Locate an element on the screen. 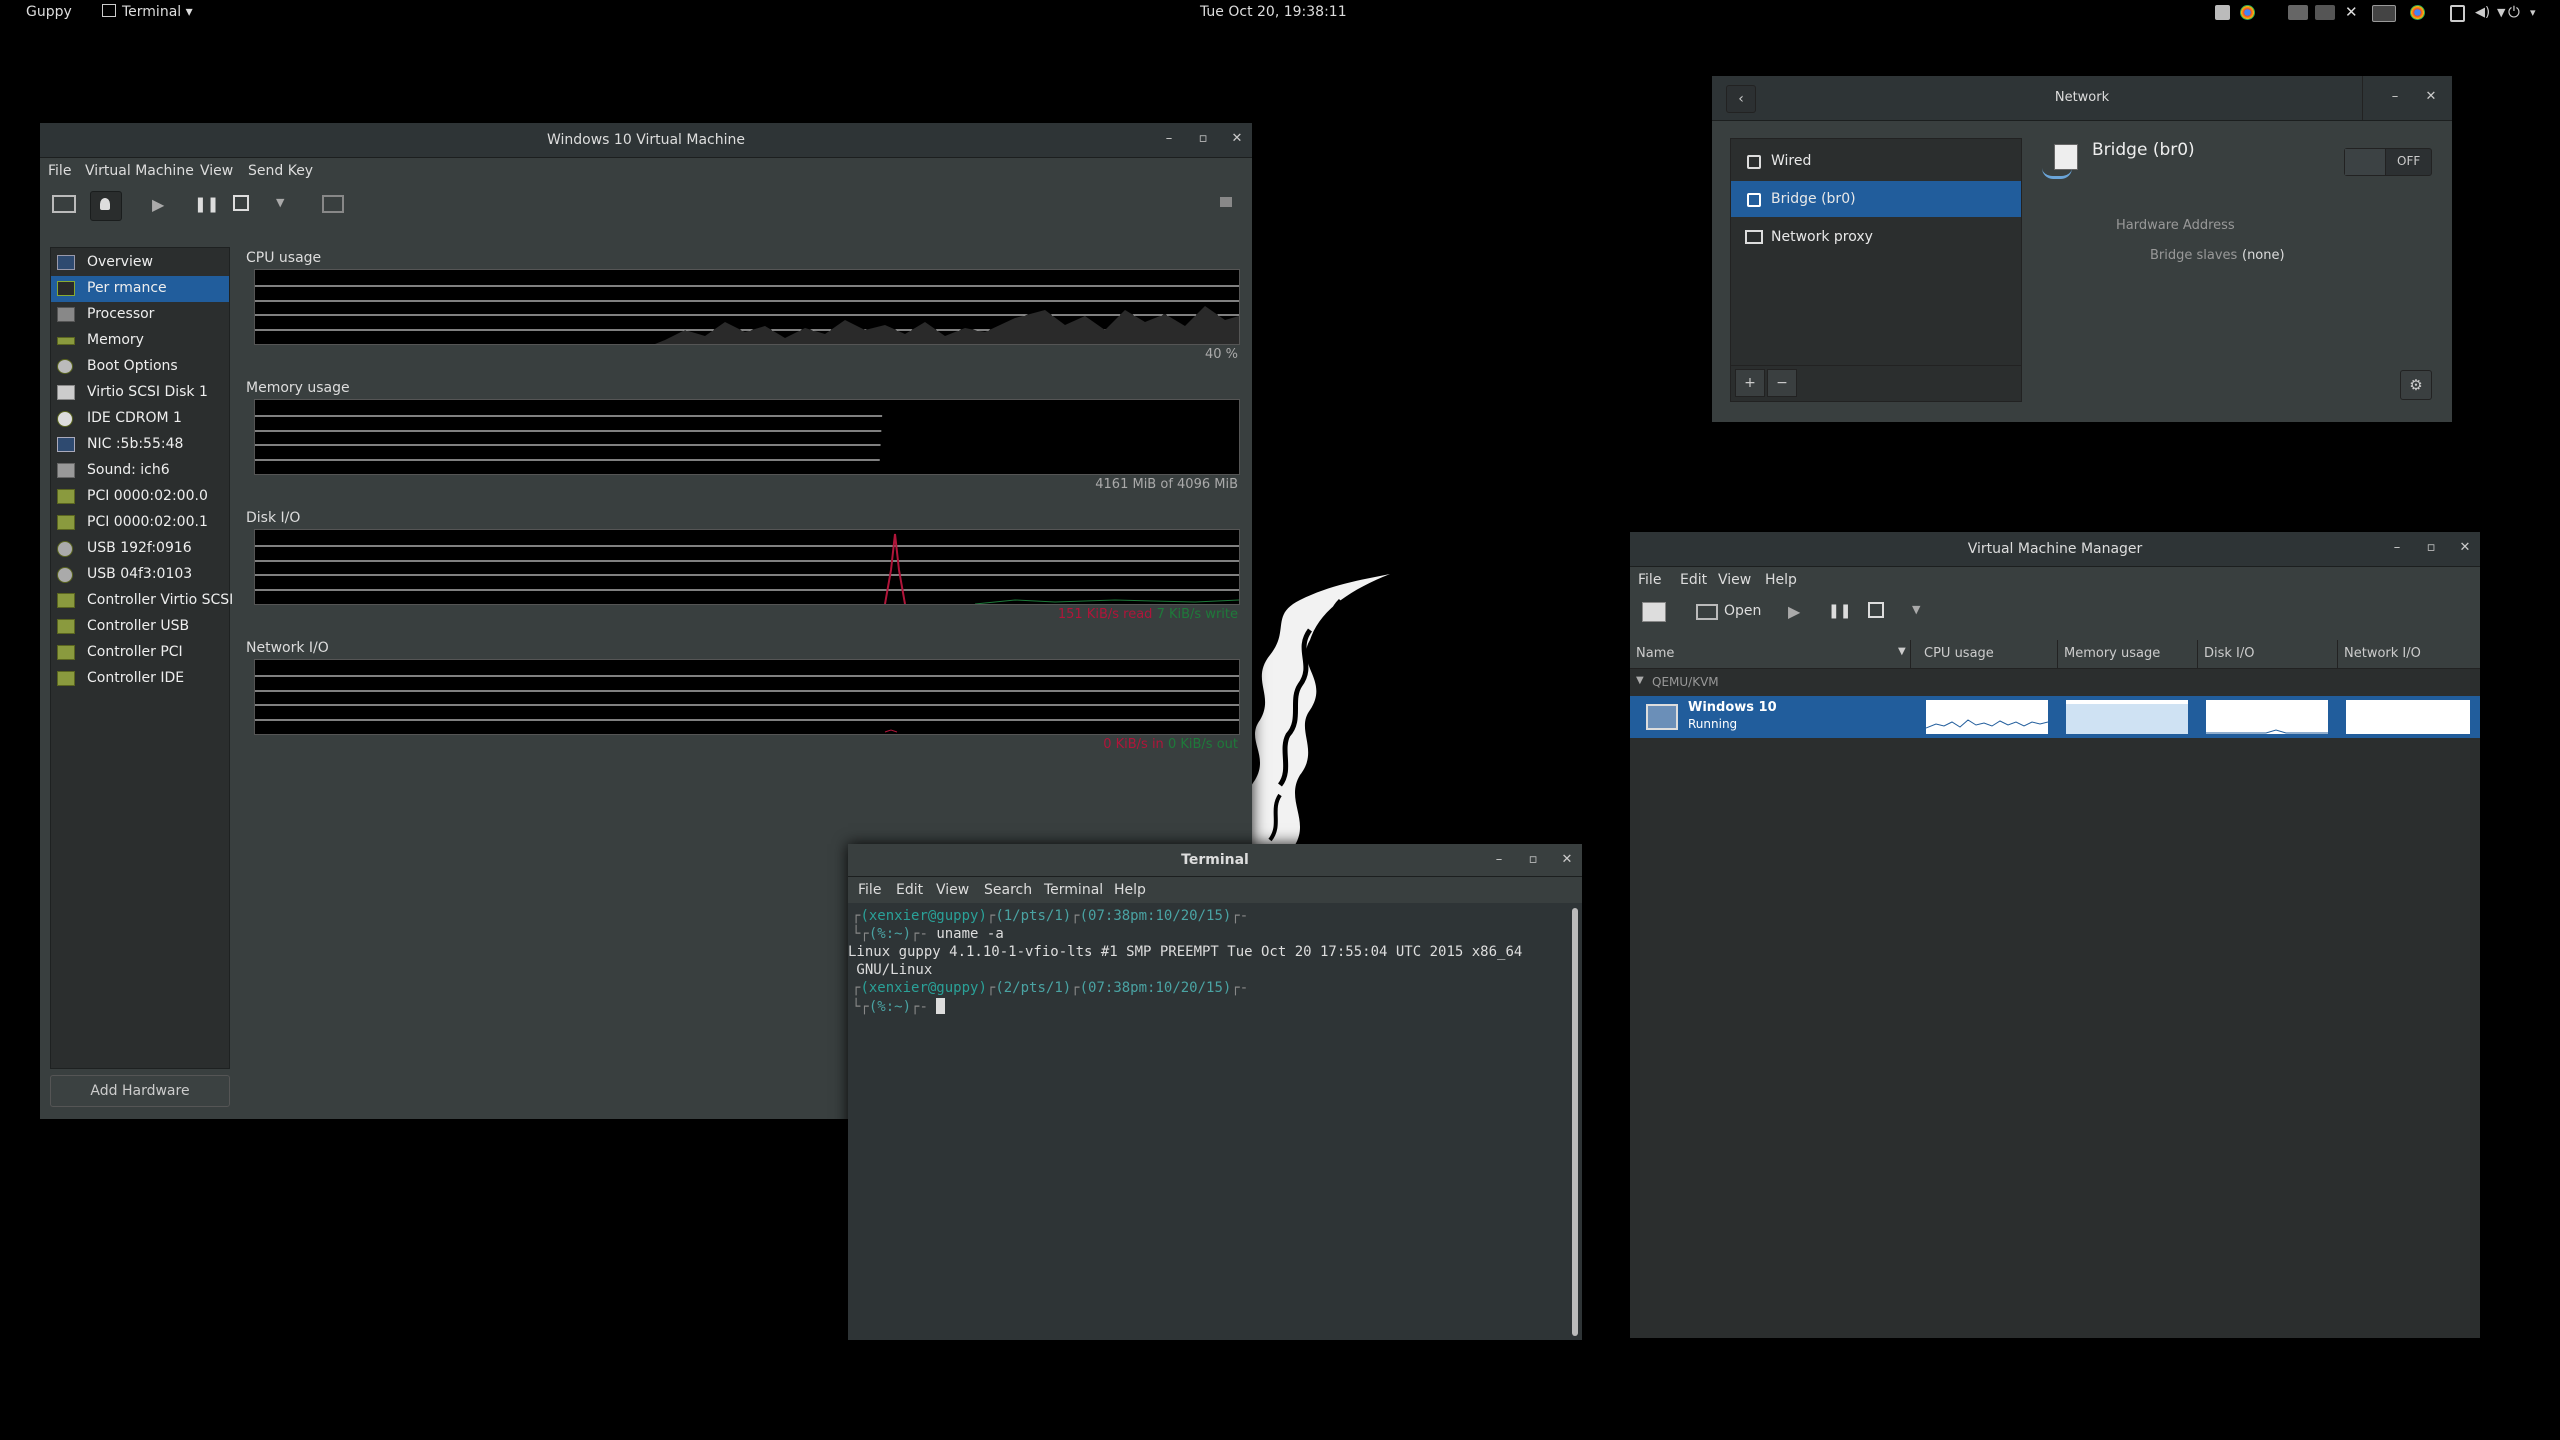  vm-row-windows-10: Windows 10 Running is located at coordinates (2055, 717).